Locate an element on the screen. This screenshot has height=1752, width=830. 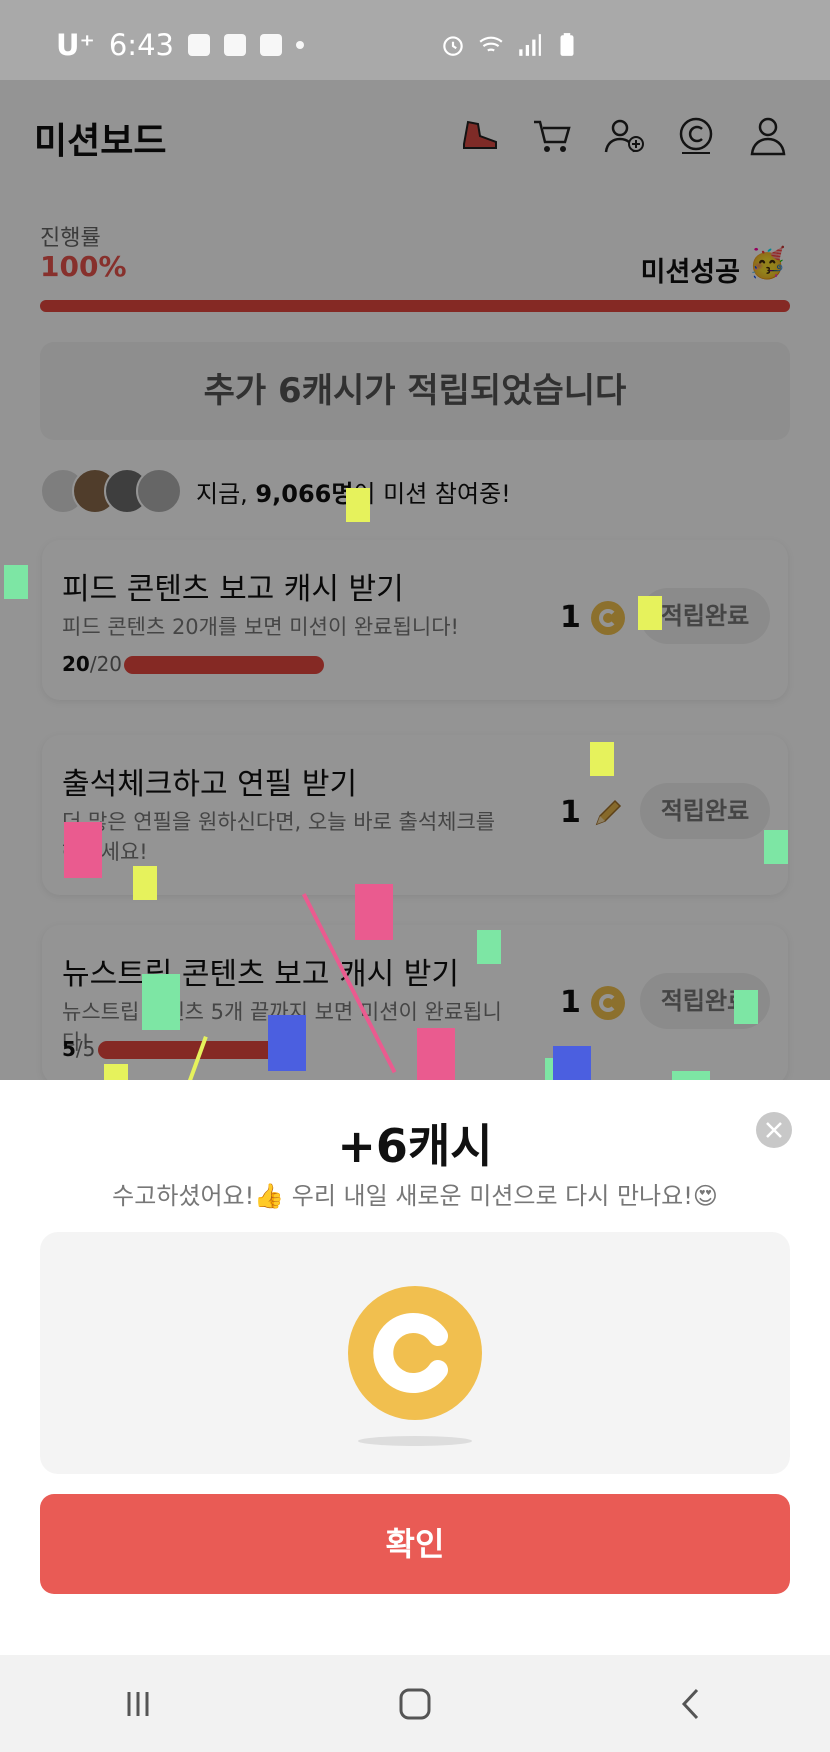
home-icon is located at coordinates (415, 1704).